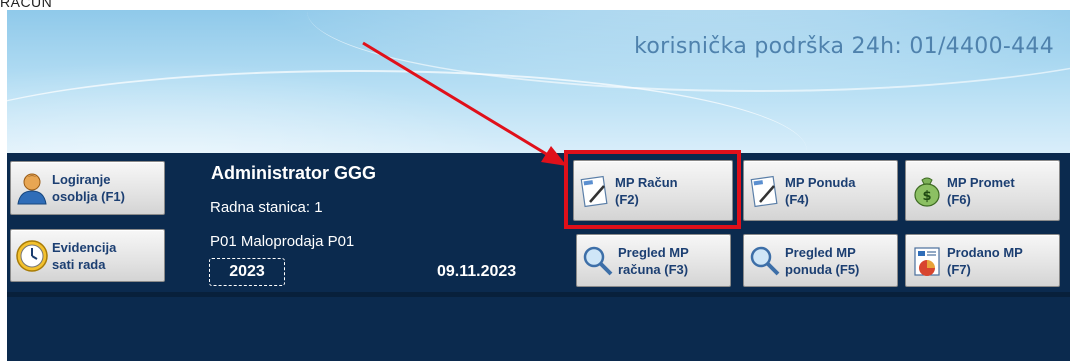 The height and width of the screenshot is (361, 1075). What do you see at coordinates (477, 271) in the screenshot?
I see `current-date: 09.11.2023` at bounding box center [477, 271].